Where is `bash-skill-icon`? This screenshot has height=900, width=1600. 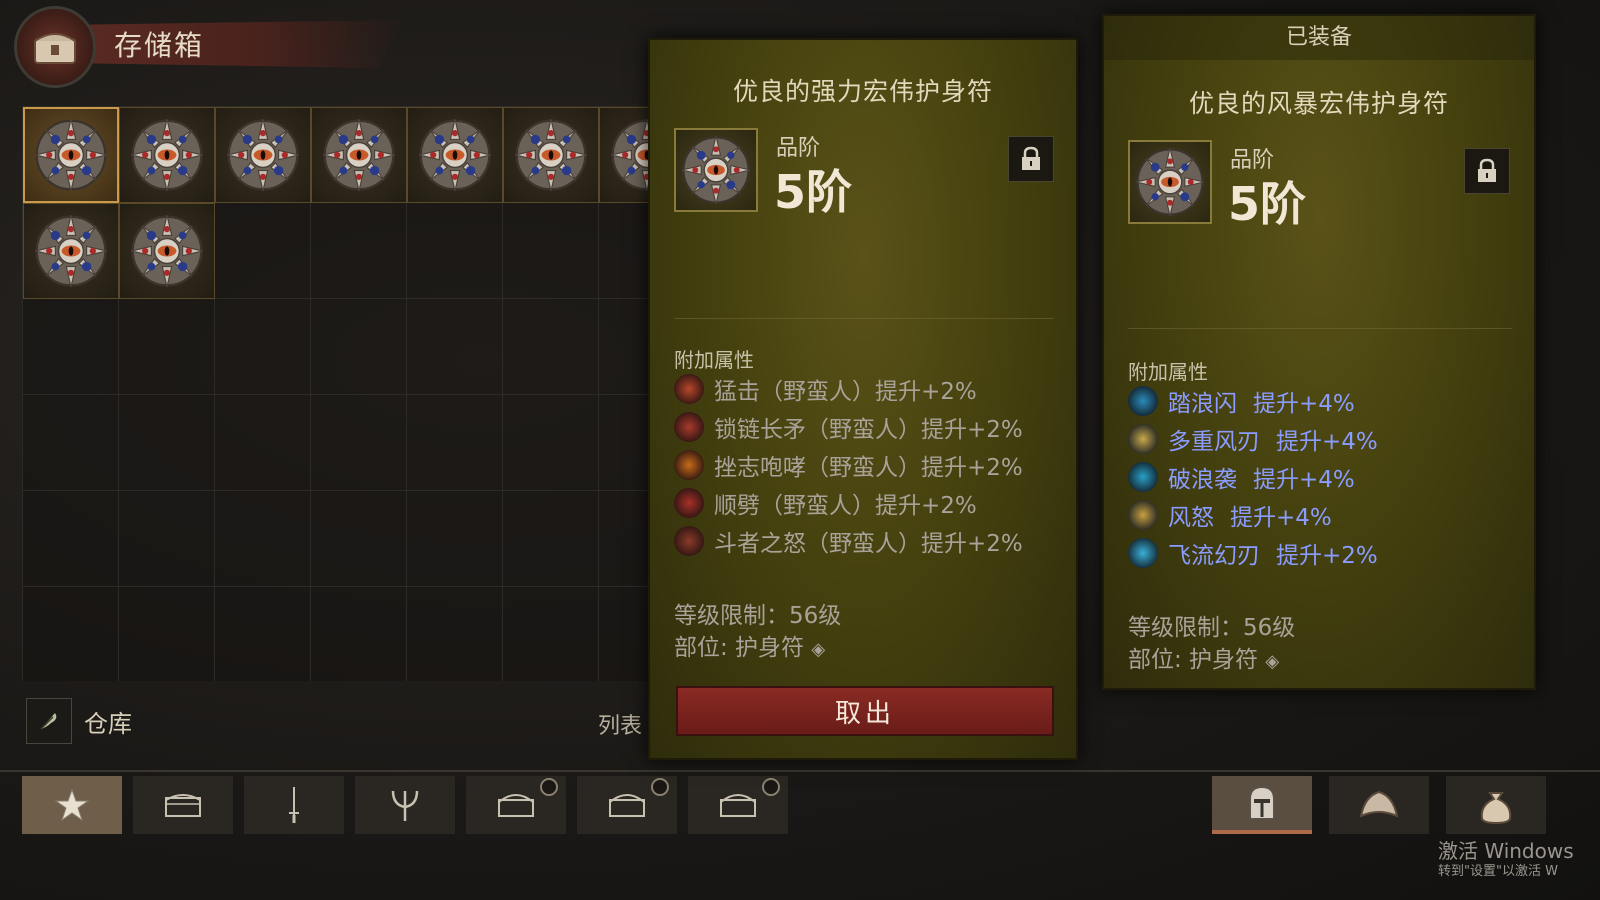
bash-skill-icon is located at coordinates (689, 389).